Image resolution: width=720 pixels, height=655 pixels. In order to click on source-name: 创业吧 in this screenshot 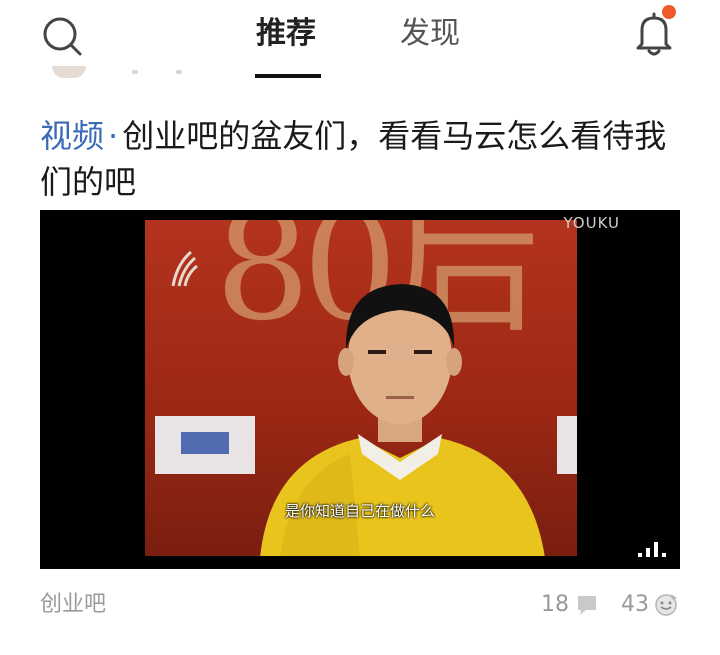, I will do `click(73, 605)`.